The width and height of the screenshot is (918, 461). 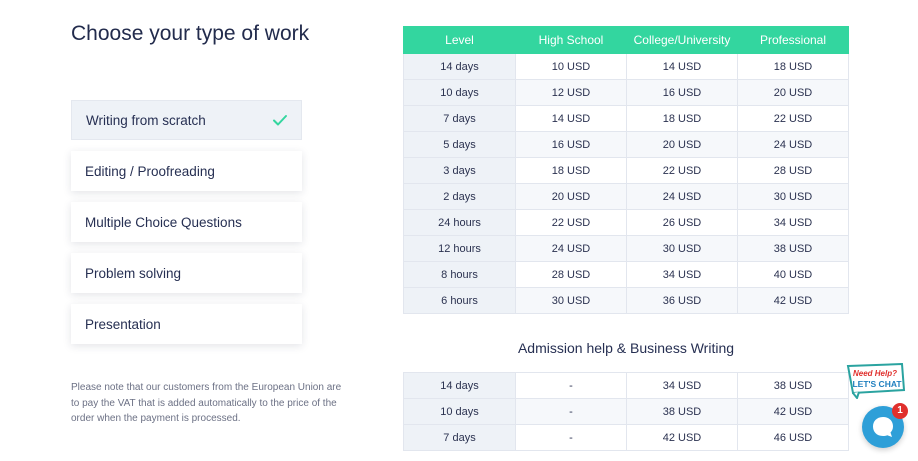 I want to click on table-row: 3 days 18 USD 22 USD 28 USD, so click(x=626, y=170).